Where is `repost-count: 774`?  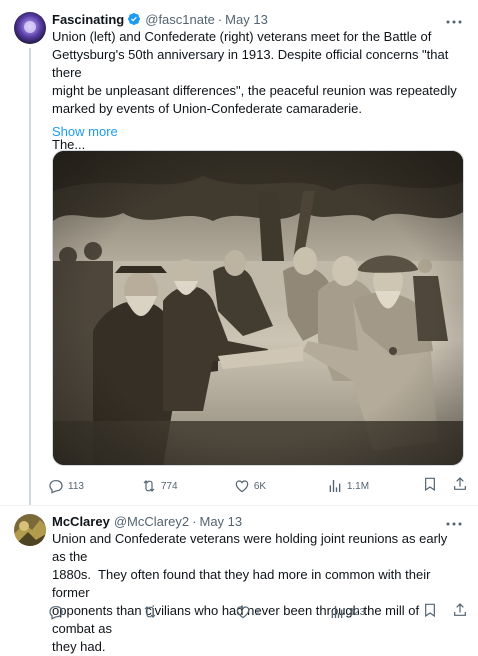 repost-count: 774 is located at coordinates (169, 486).